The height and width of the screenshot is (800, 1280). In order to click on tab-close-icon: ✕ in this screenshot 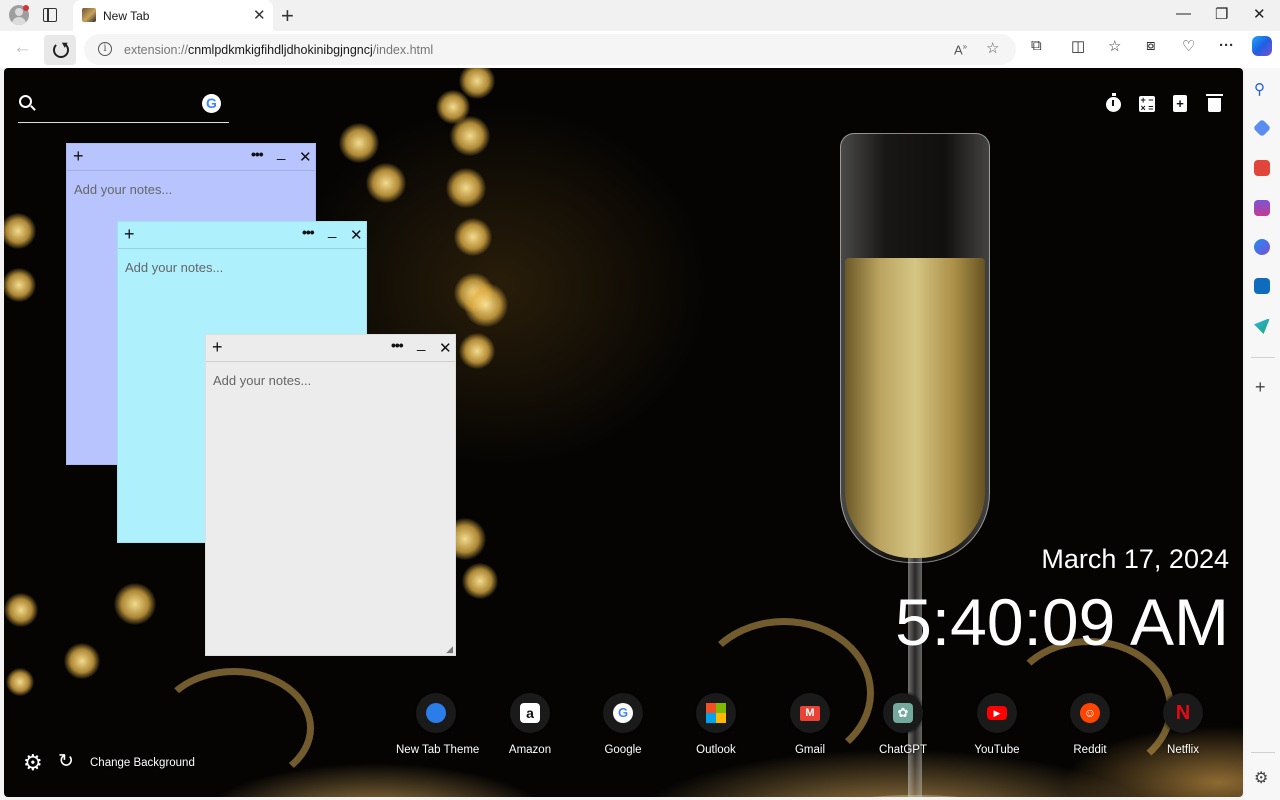, I will do `click(259, 15)`.